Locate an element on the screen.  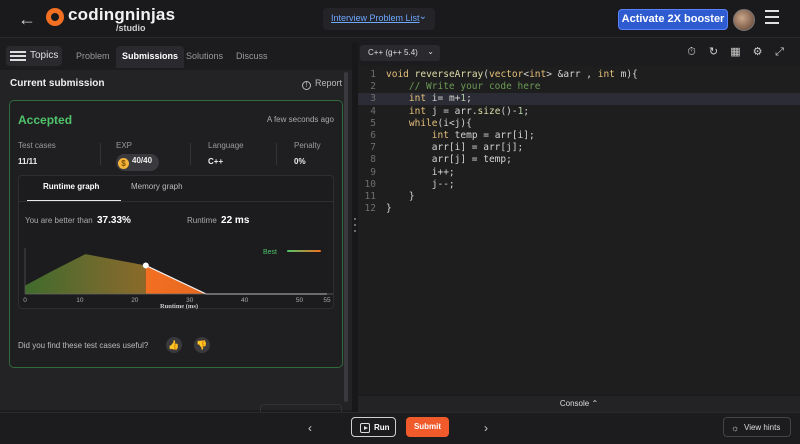
tab-discuss: Discuss is located at coordinates (252, 57).